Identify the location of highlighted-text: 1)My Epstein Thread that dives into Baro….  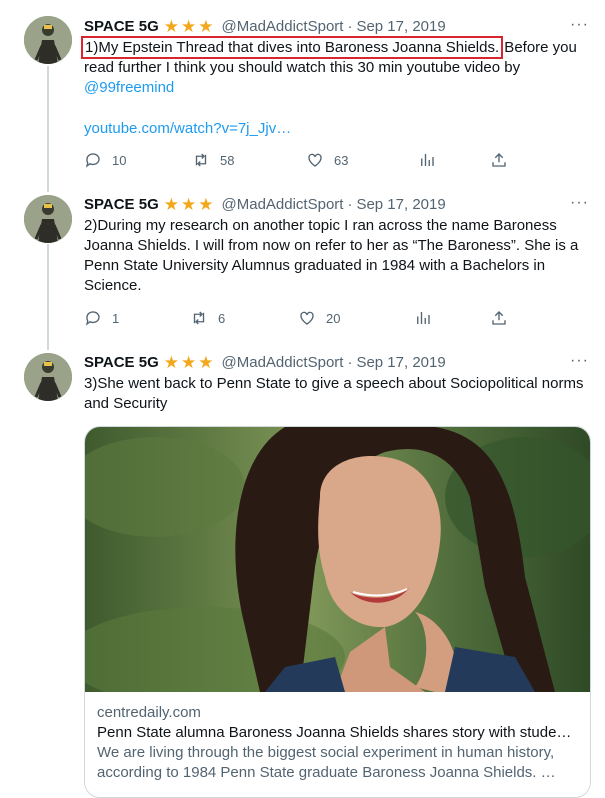
(292, 47).